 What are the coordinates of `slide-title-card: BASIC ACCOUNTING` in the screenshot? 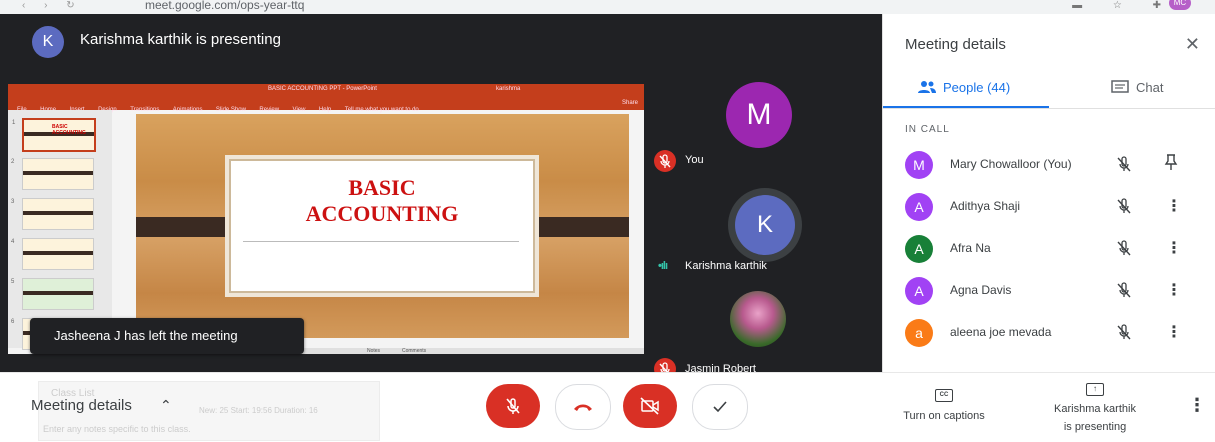 It's located at (382, 226).